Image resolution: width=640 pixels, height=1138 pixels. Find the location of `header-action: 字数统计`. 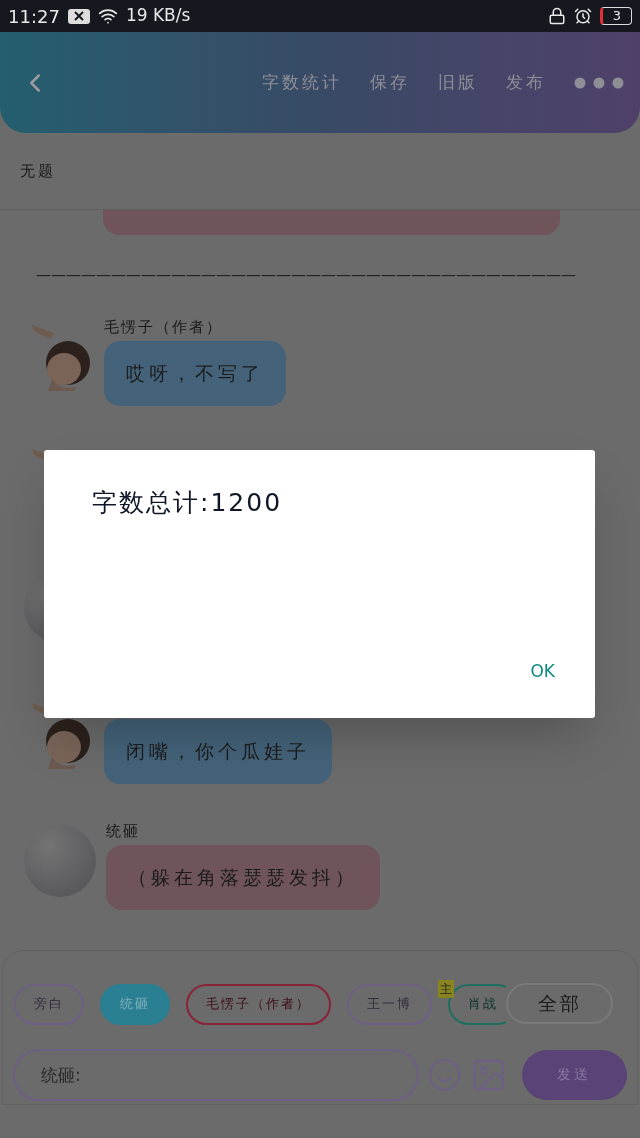

header-action: 字数统计 is located at coordinates (302, 82).